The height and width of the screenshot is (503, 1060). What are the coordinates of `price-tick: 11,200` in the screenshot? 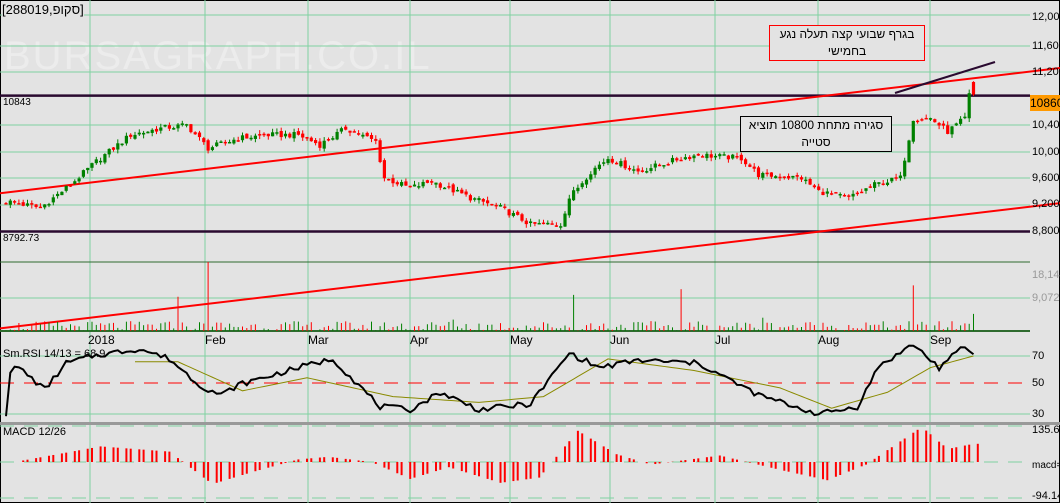 It's located at (1046, 72).